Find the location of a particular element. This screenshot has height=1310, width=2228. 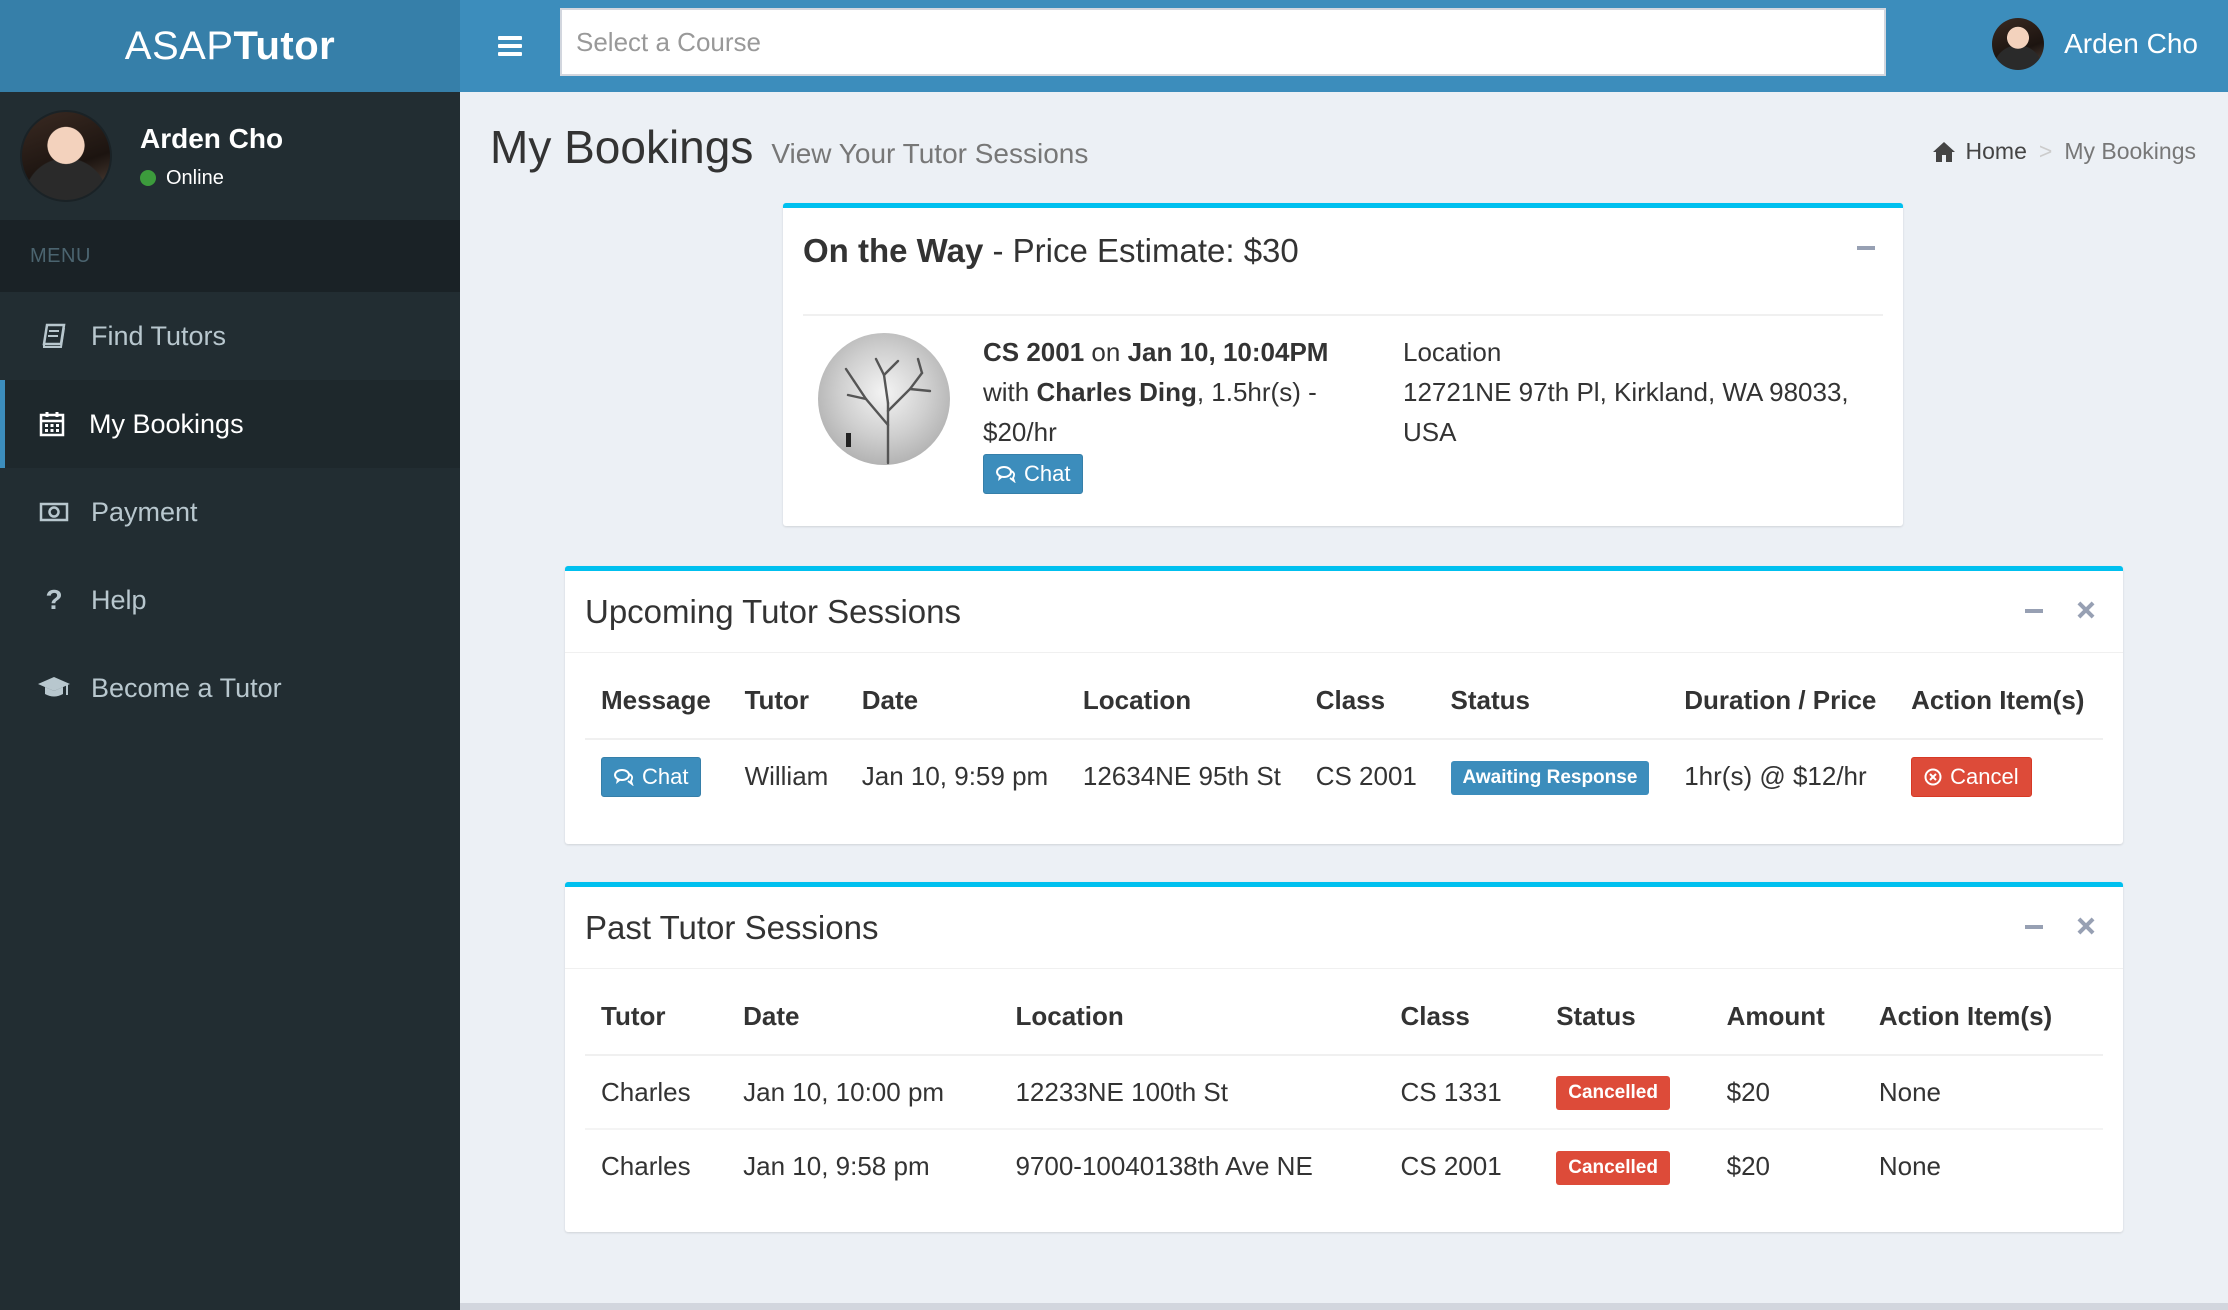

sidebar-user-status: Online is located at coordinates (211, 178).